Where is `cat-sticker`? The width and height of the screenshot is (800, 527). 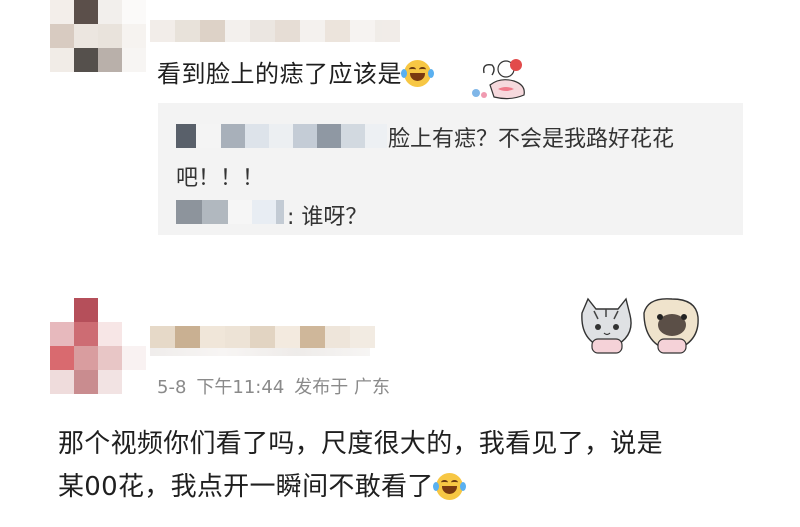
cat-sticker is located at coordinates (606, 325).